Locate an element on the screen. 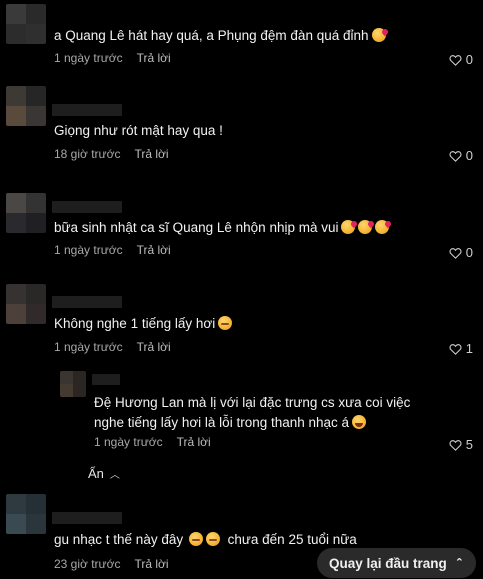 The height and width of the screenshot is (579, 483). chevron-up-icon: ︿ is located at coordinates (114, 475).